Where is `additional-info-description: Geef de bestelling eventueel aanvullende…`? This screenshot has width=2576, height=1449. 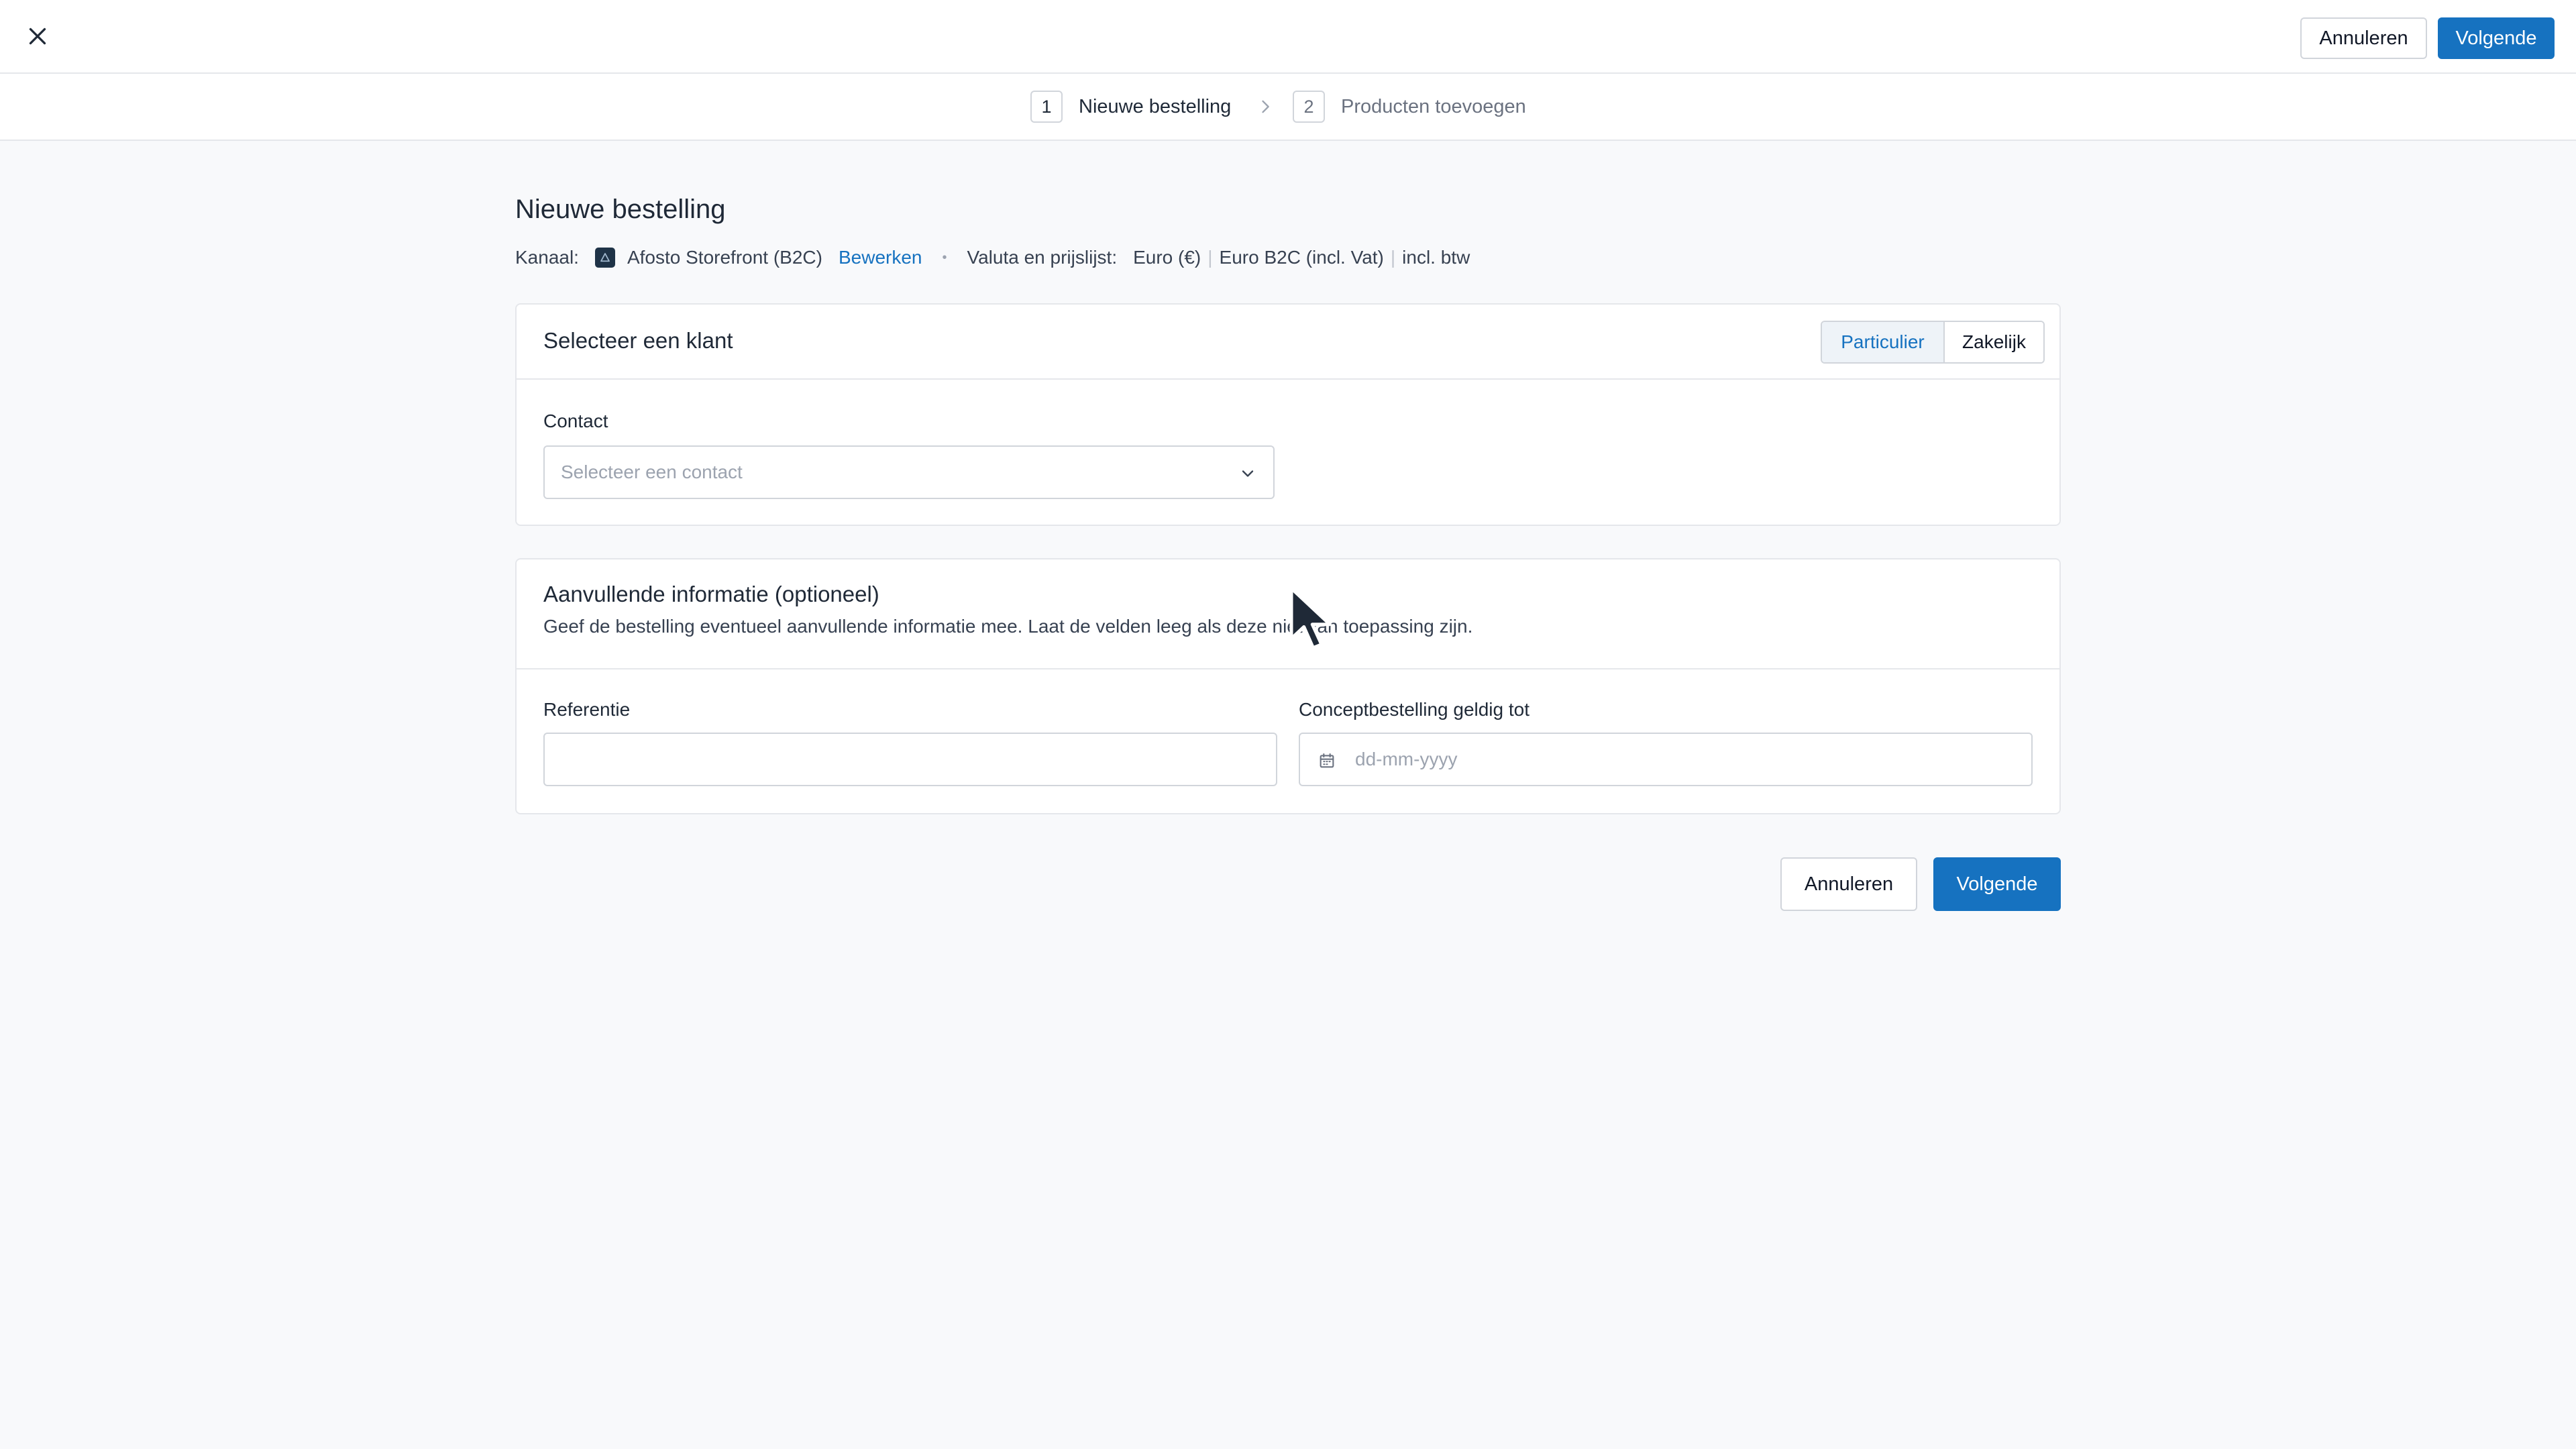 additional-info-description: Geef de bestelling eventueel aanvullende… is located at coordinates (1008, 626).